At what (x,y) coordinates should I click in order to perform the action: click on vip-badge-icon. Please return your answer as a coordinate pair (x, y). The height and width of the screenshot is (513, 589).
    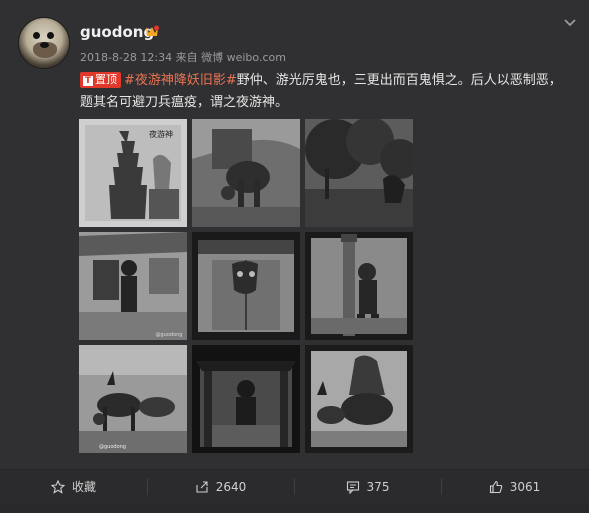
    Looking at the image, I should click on (152, 31).